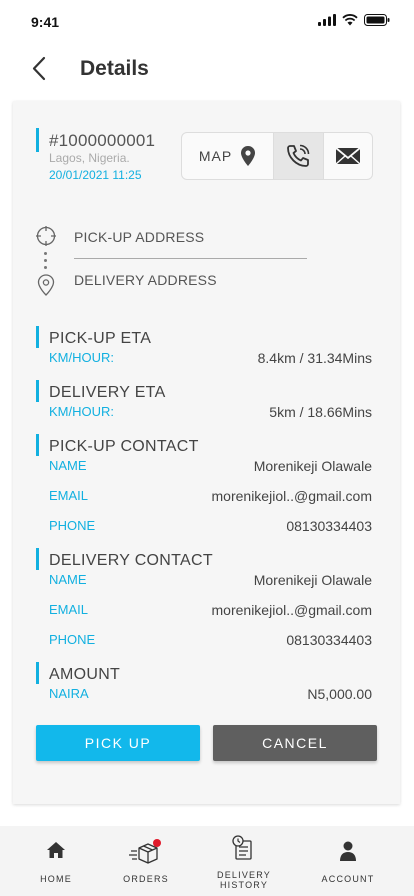 The height and width of the screenshot is (896, 414). What do you see at coordinates (46, 236) in the screenshot?
I see `crosshair-icon` at bounding box center [46, 236].